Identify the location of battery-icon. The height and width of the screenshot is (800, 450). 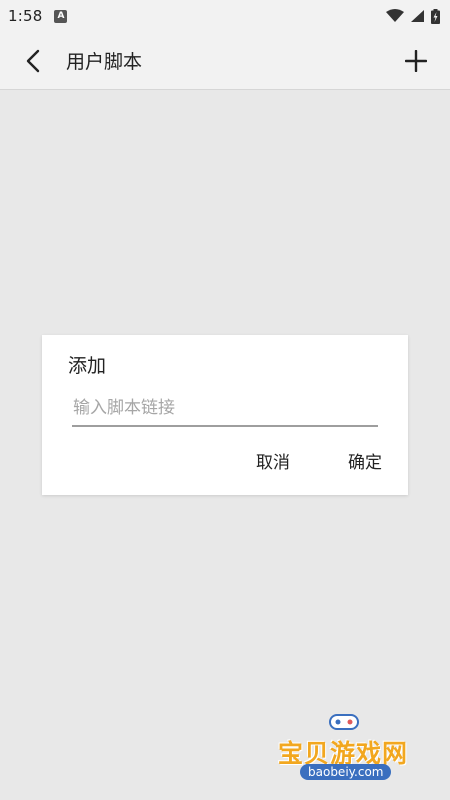
(435, 16).